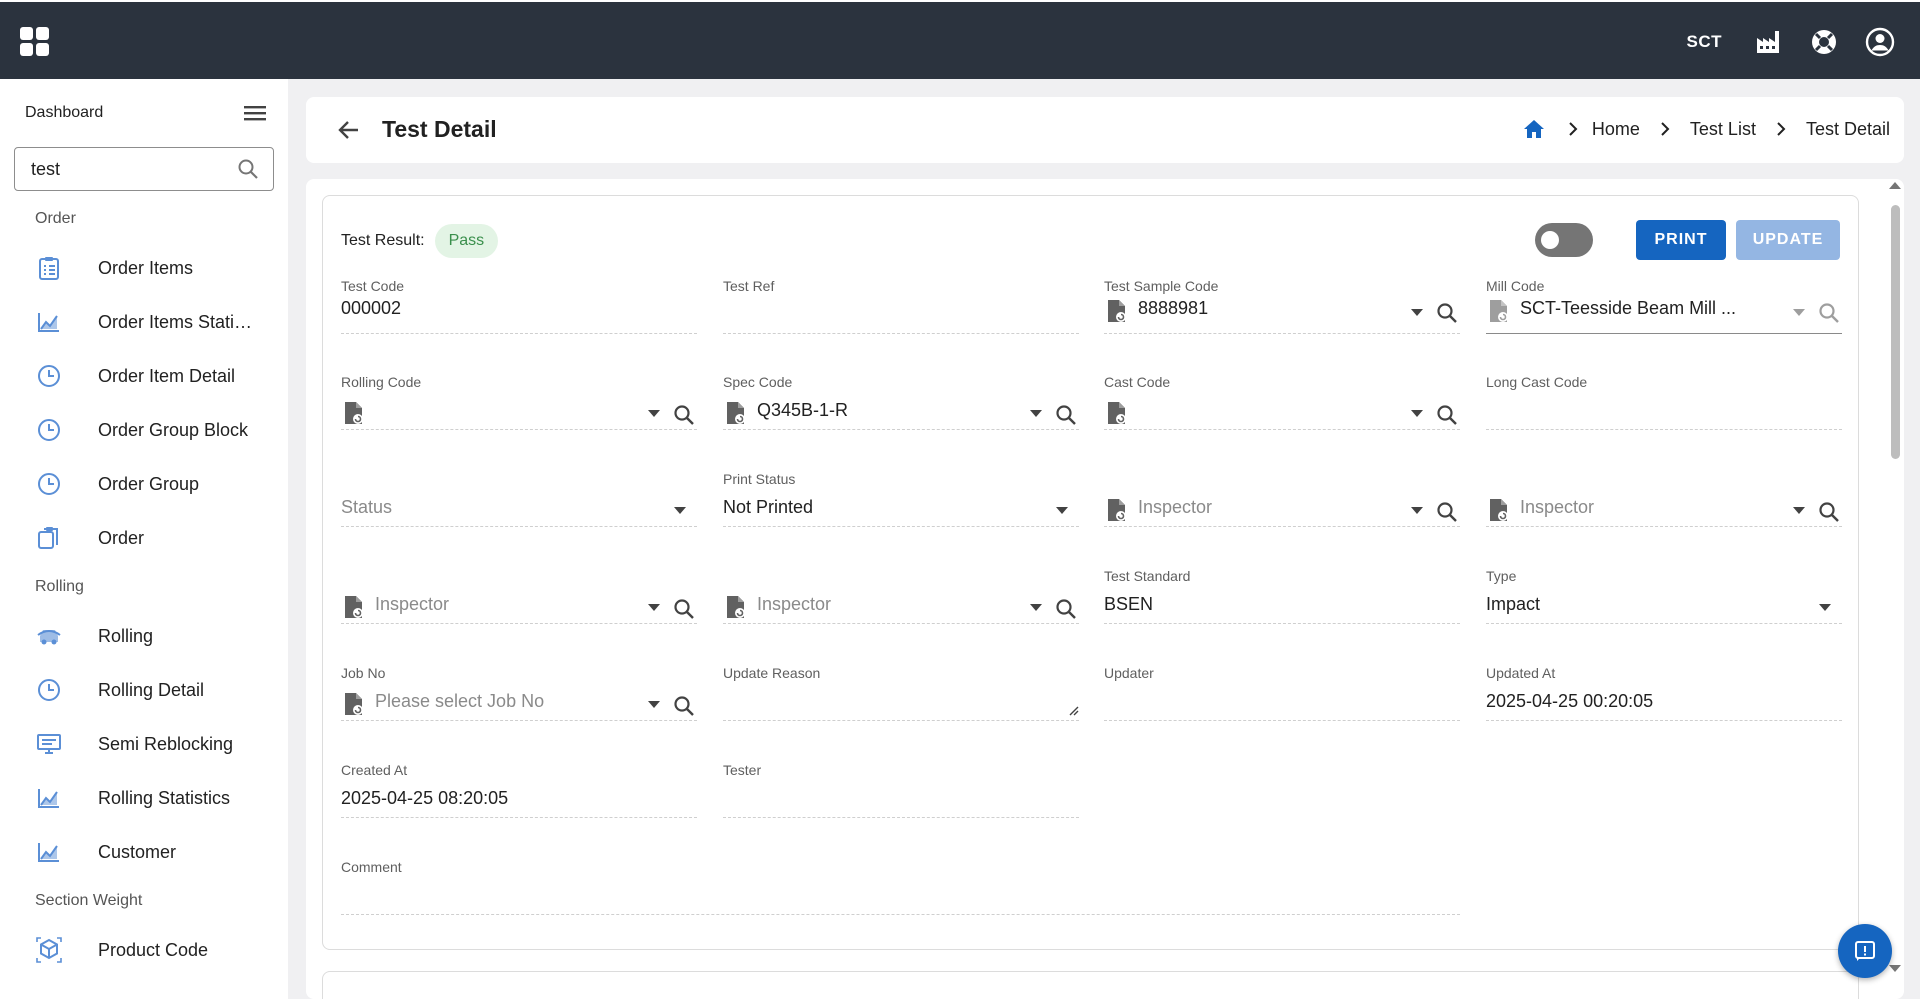  I want to click on sidebar-item-order-items: Order Items, so click(144, 268).